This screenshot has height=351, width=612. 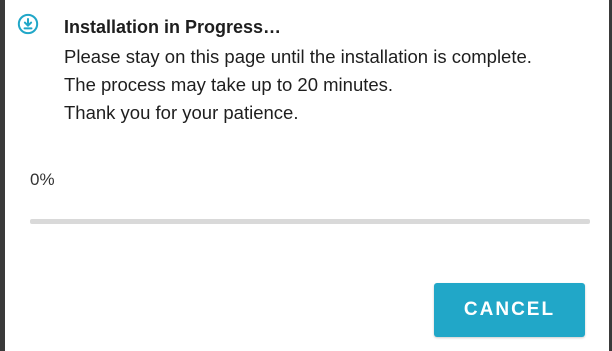 What do you see at coordinates (310, 221) in the screenshot?
I see `progress-bar` at bounding box center [310, 221].